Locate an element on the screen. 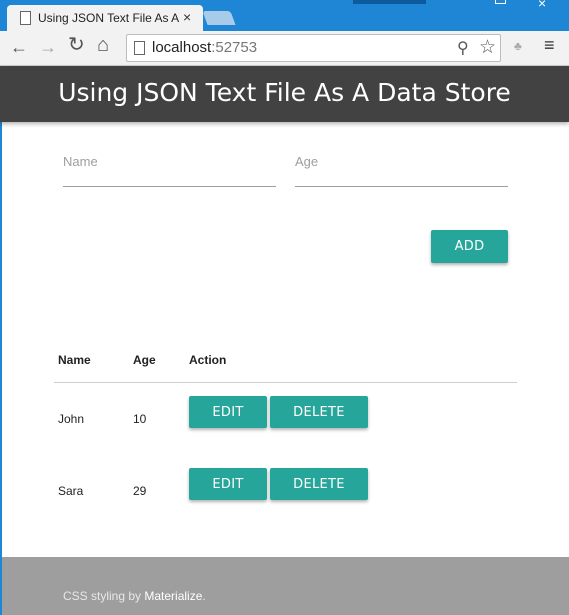  footer-prefix: CSS styling by is located at coordinates (104, 596).